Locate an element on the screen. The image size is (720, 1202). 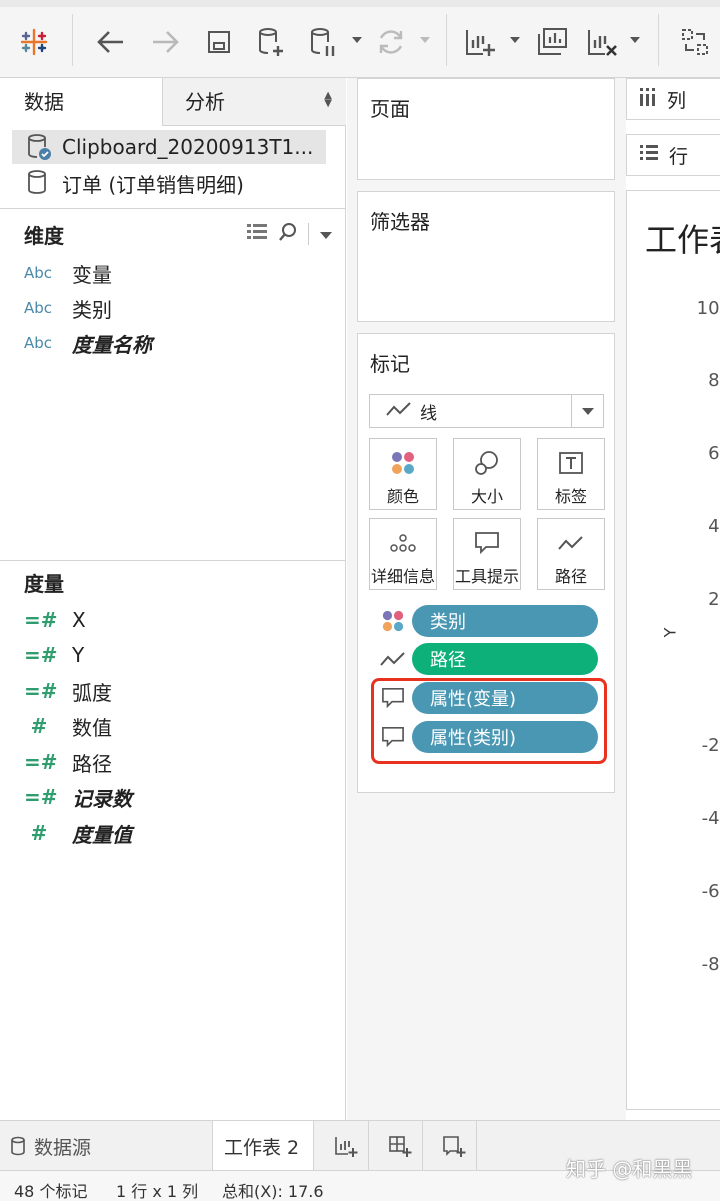
text-label-icon is located at coordinates (571, 463).